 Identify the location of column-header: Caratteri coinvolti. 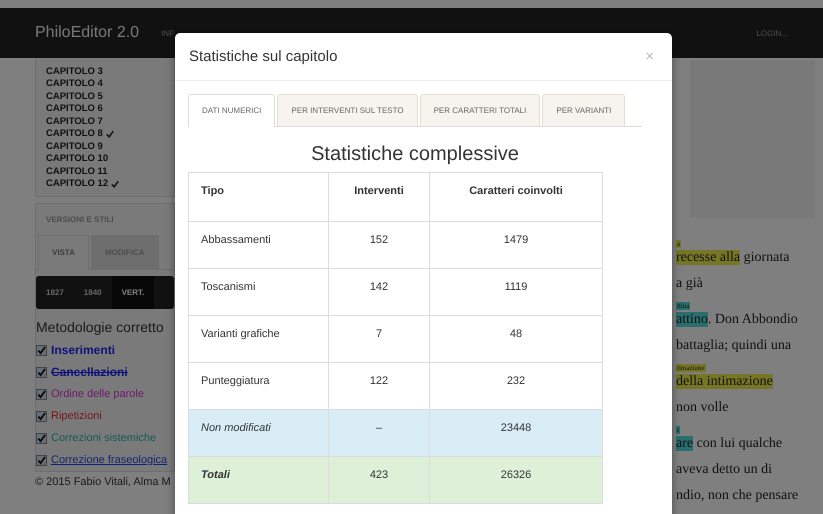
(516, 197).